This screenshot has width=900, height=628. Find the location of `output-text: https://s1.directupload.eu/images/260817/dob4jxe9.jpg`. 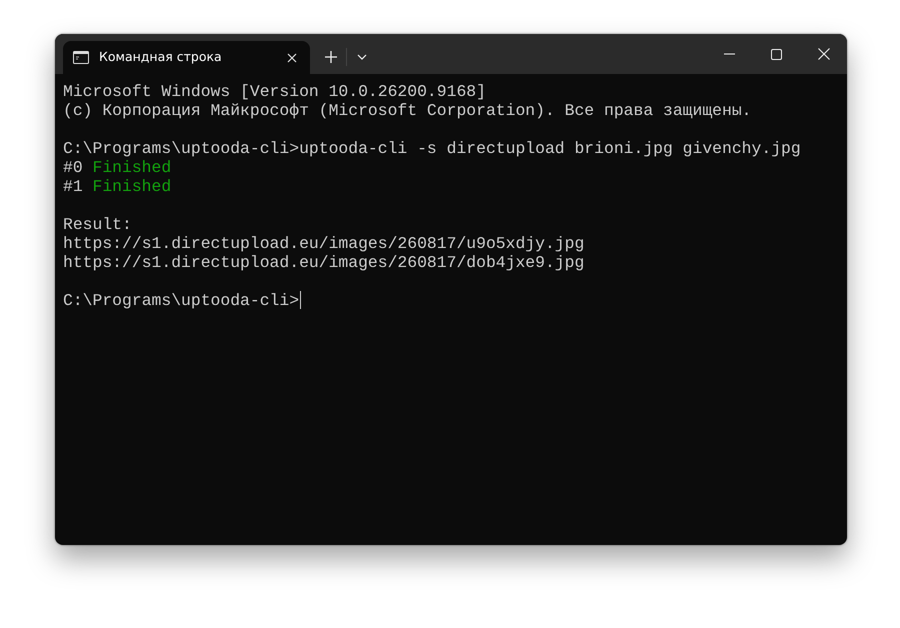

output-text: https://s1.directupload.eu/images/260817/dob4jxe9.jpg is located at coordinates (323, 262).